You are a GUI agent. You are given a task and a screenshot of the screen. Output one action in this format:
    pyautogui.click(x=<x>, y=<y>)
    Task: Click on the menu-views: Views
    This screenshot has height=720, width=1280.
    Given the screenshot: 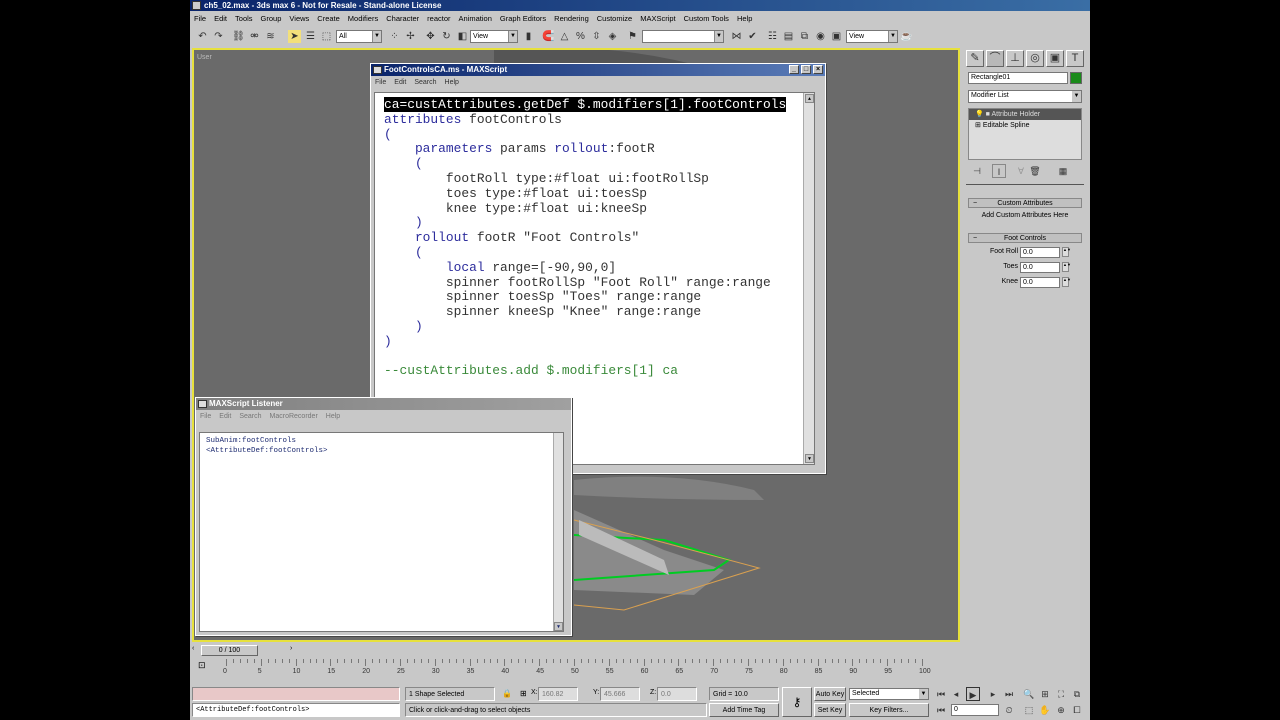 What is the action you would take?
    pyautogui.click(x=299, y=19)
    